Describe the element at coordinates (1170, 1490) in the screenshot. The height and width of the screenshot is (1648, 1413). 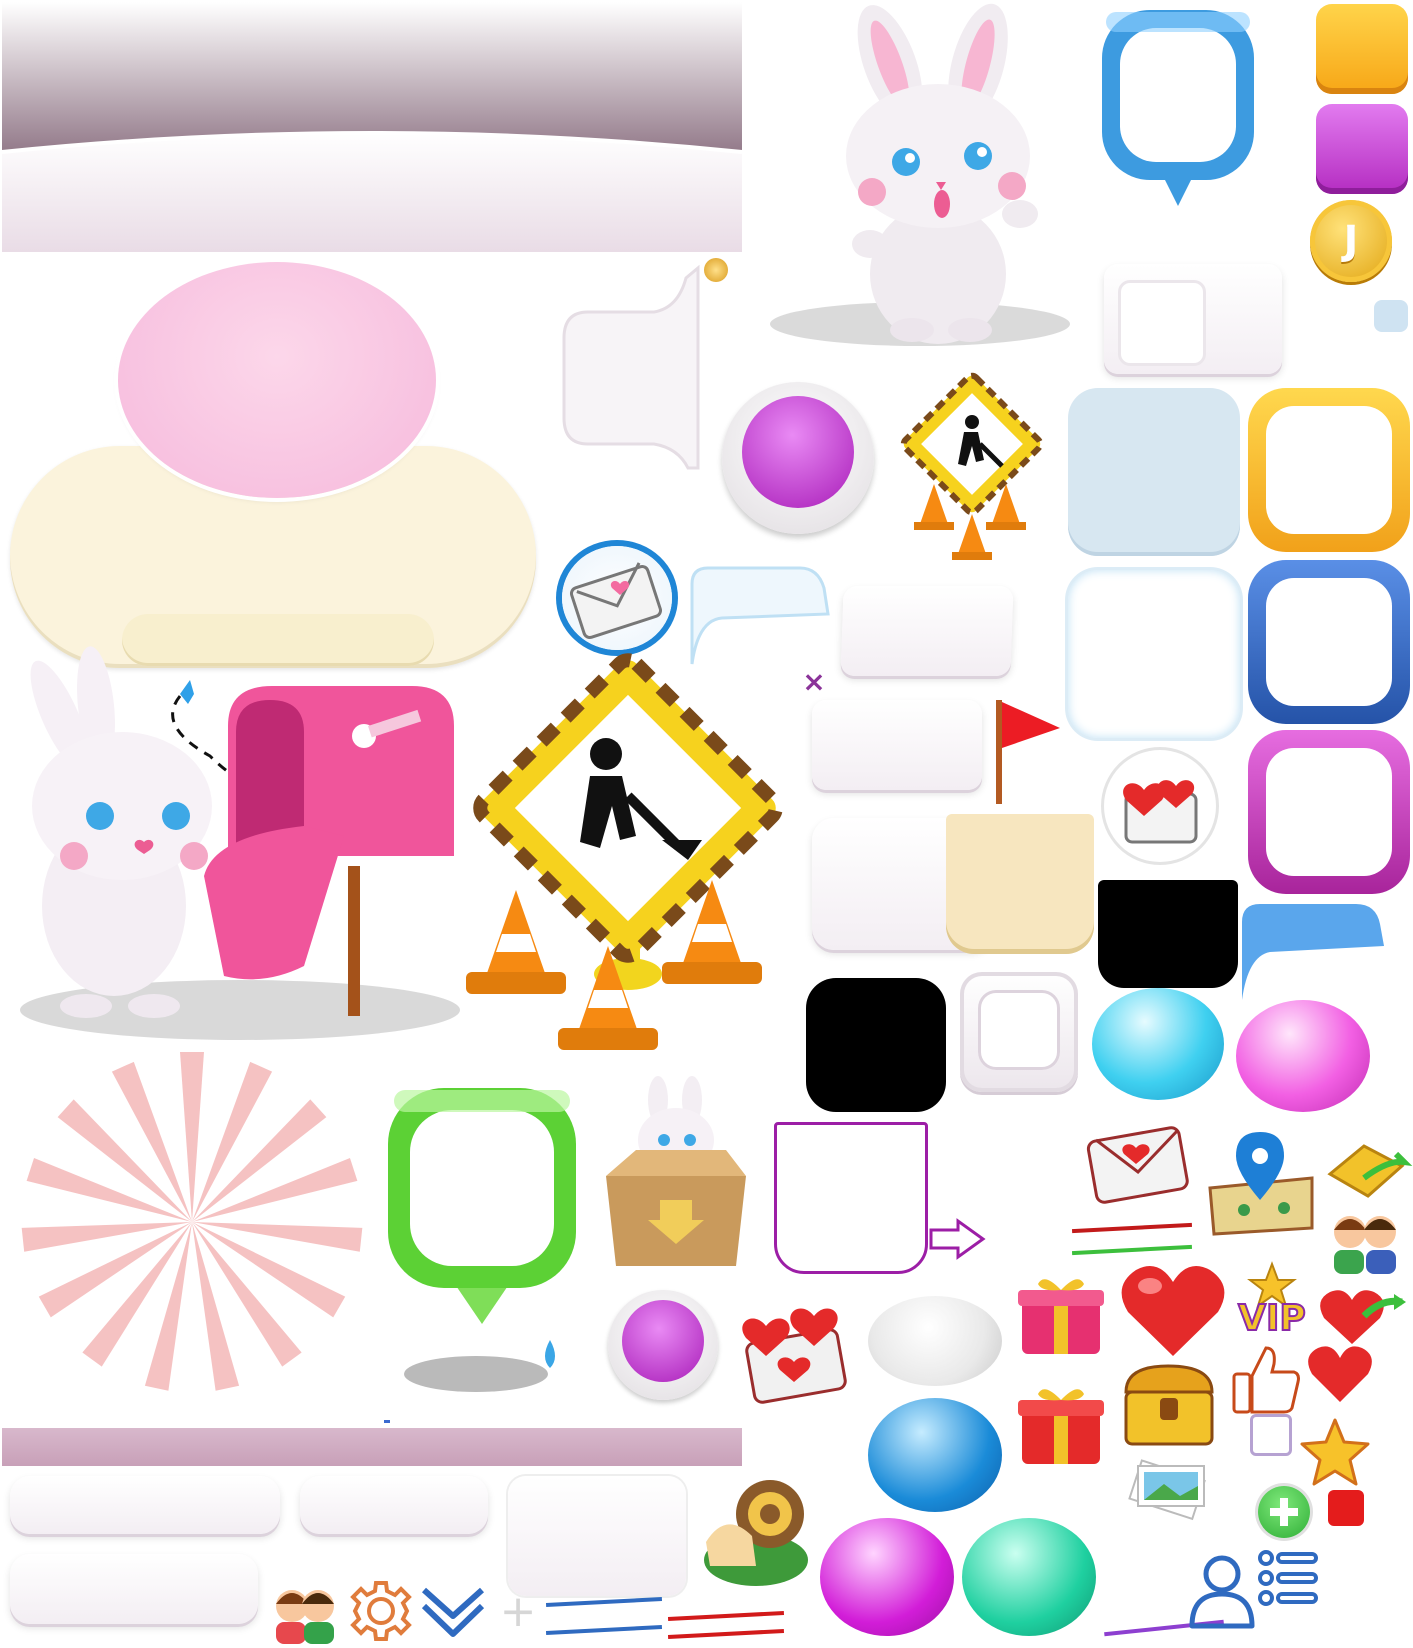
I see `photos-icon` at that location.